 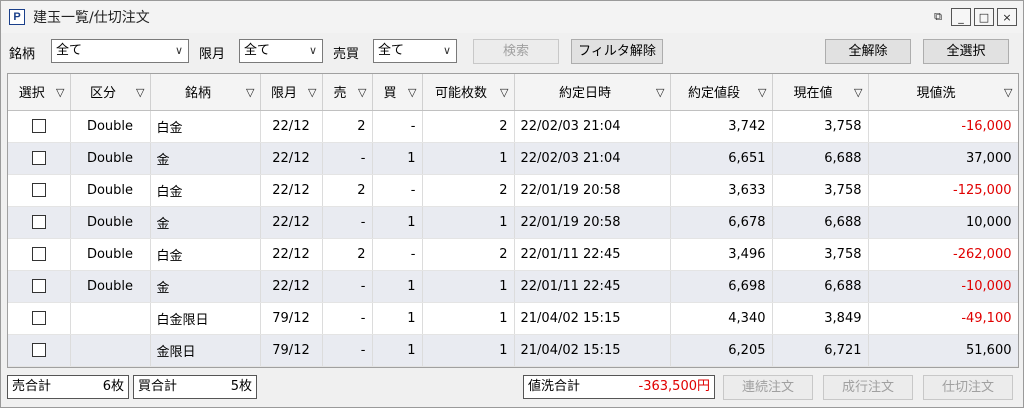 I want to click on side-filter-select: 全て ∨, so click(x=415, y=51).